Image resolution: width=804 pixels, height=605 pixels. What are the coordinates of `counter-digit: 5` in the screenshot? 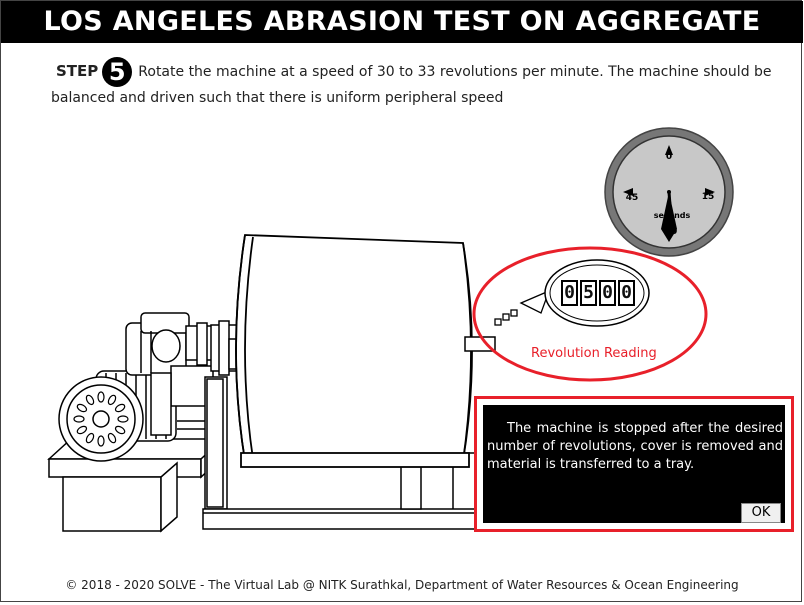 It's located at (588, 293).